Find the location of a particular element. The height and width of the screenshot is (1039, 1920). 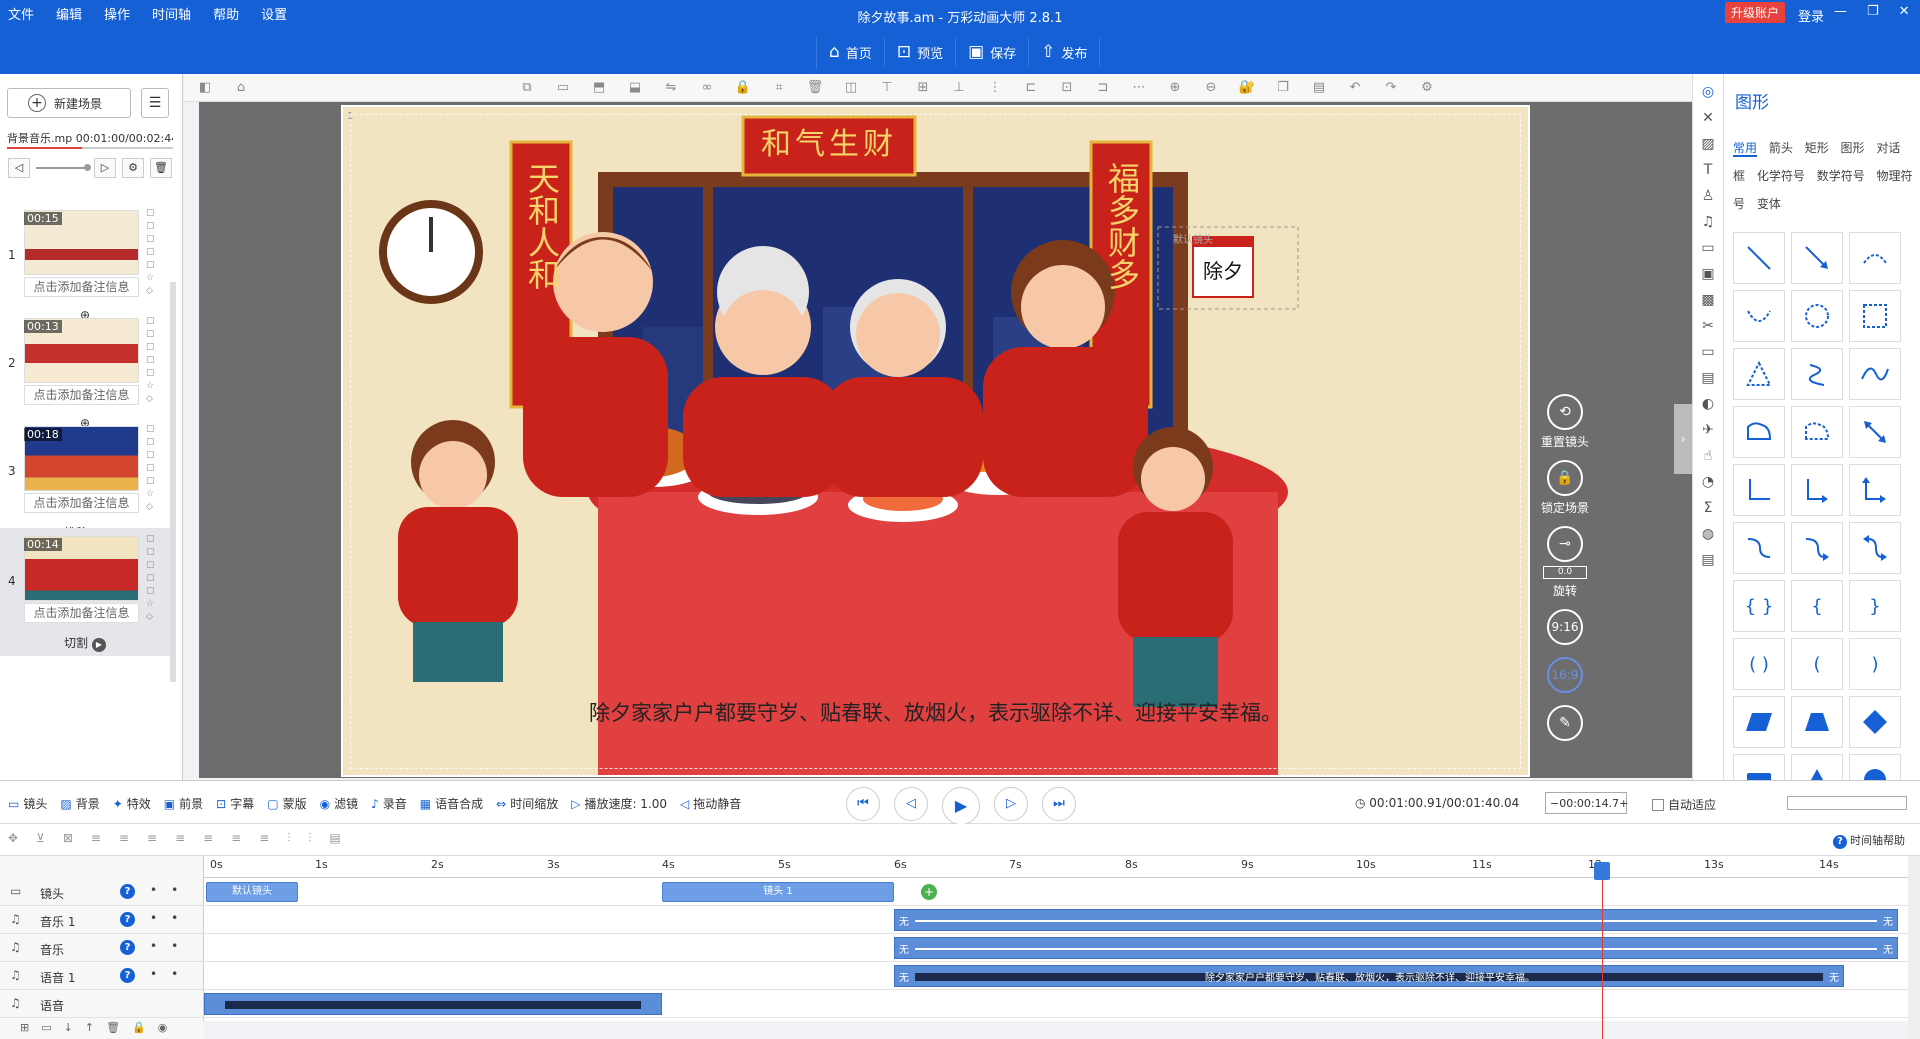

publish-button: ⇧ 发布 is located at coordinates (1065, 52).